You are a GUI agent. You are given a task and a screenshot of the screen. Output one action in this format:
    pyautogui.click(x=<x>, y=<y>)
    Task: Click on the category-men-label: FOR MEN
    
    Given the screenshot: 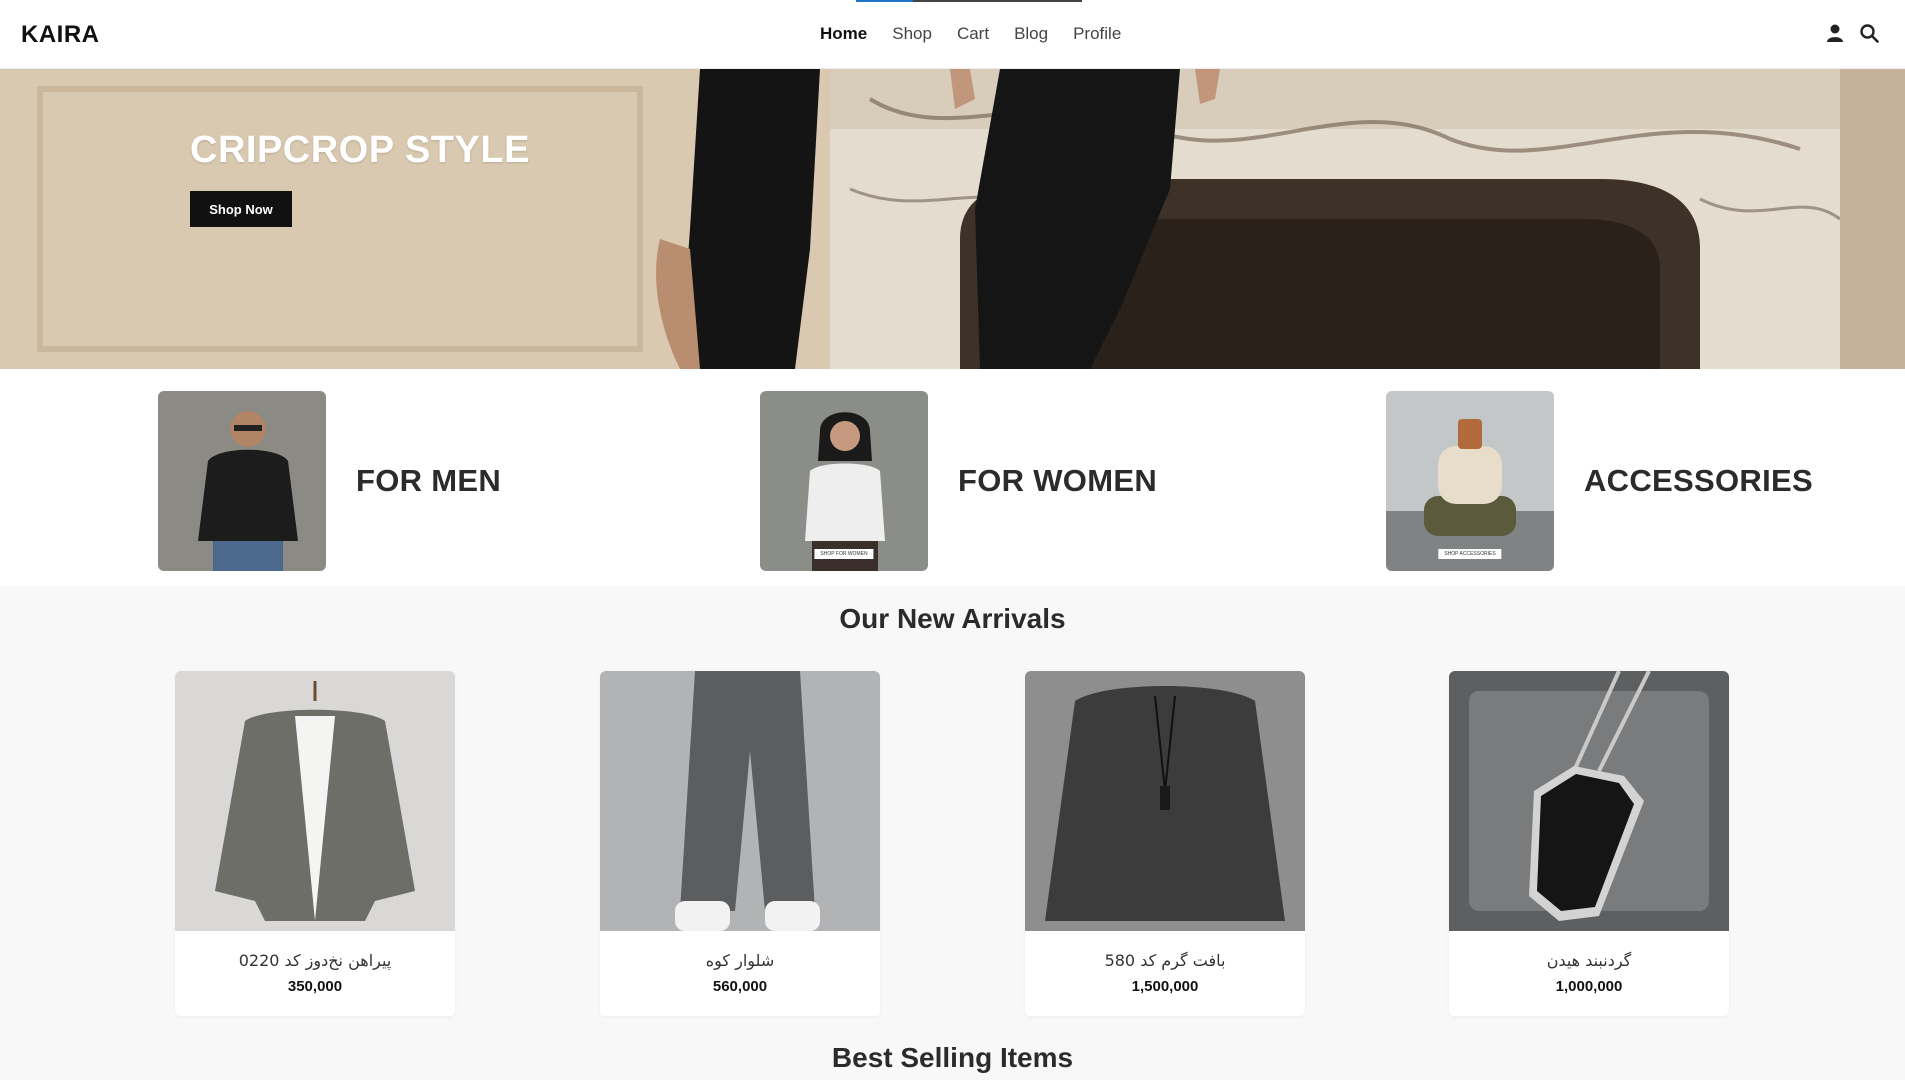 What is the action you would take?
    pyautogui.click(x=429, y=480)
    